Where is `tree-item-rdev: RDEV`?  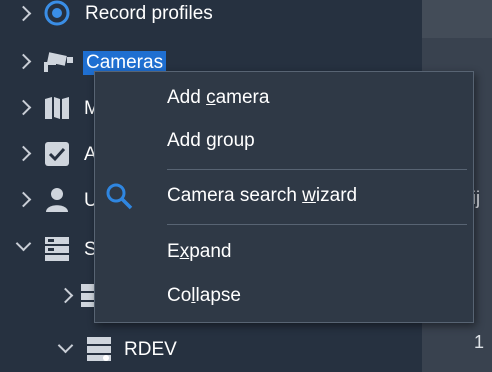
tree-item-rdev: RDEV is located at coordinates (211, 350).